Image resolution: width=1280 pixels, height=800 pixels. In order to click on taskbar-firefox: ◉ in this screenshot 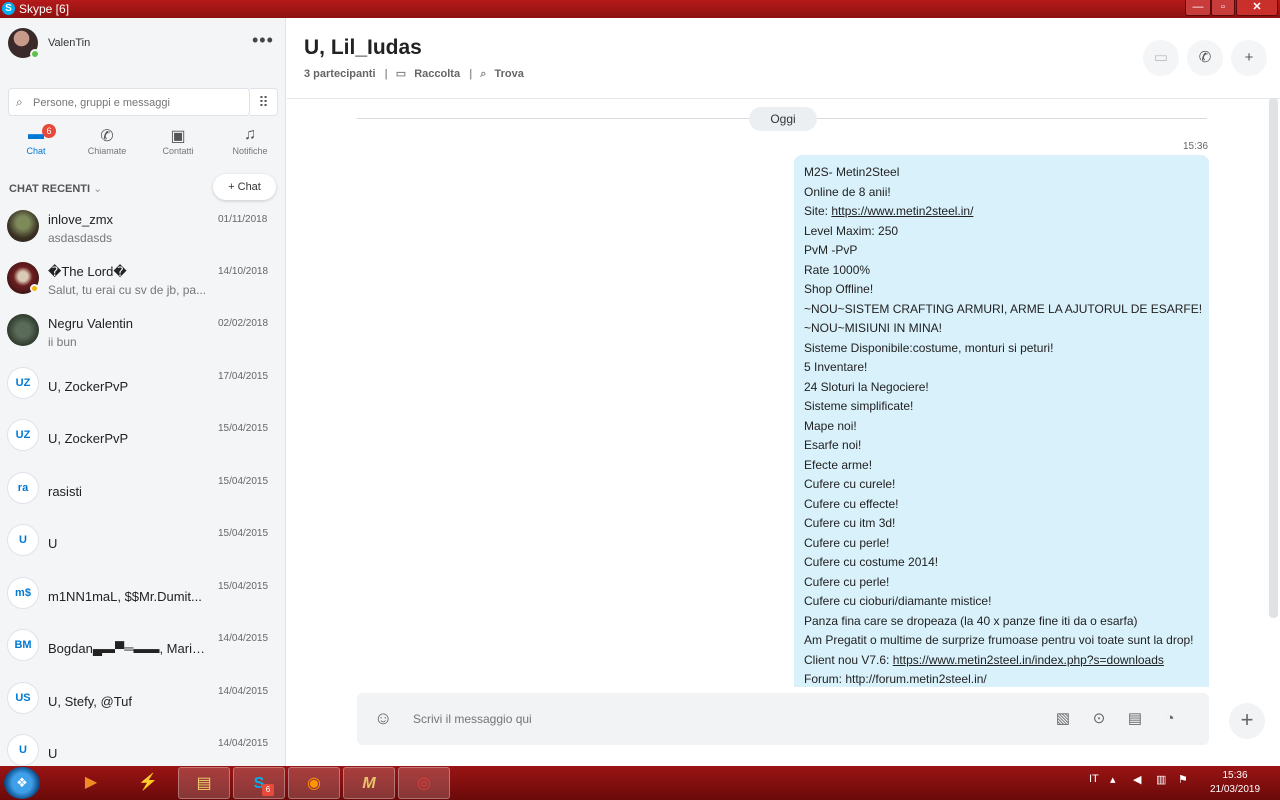, I will do `click(314, 783)`.